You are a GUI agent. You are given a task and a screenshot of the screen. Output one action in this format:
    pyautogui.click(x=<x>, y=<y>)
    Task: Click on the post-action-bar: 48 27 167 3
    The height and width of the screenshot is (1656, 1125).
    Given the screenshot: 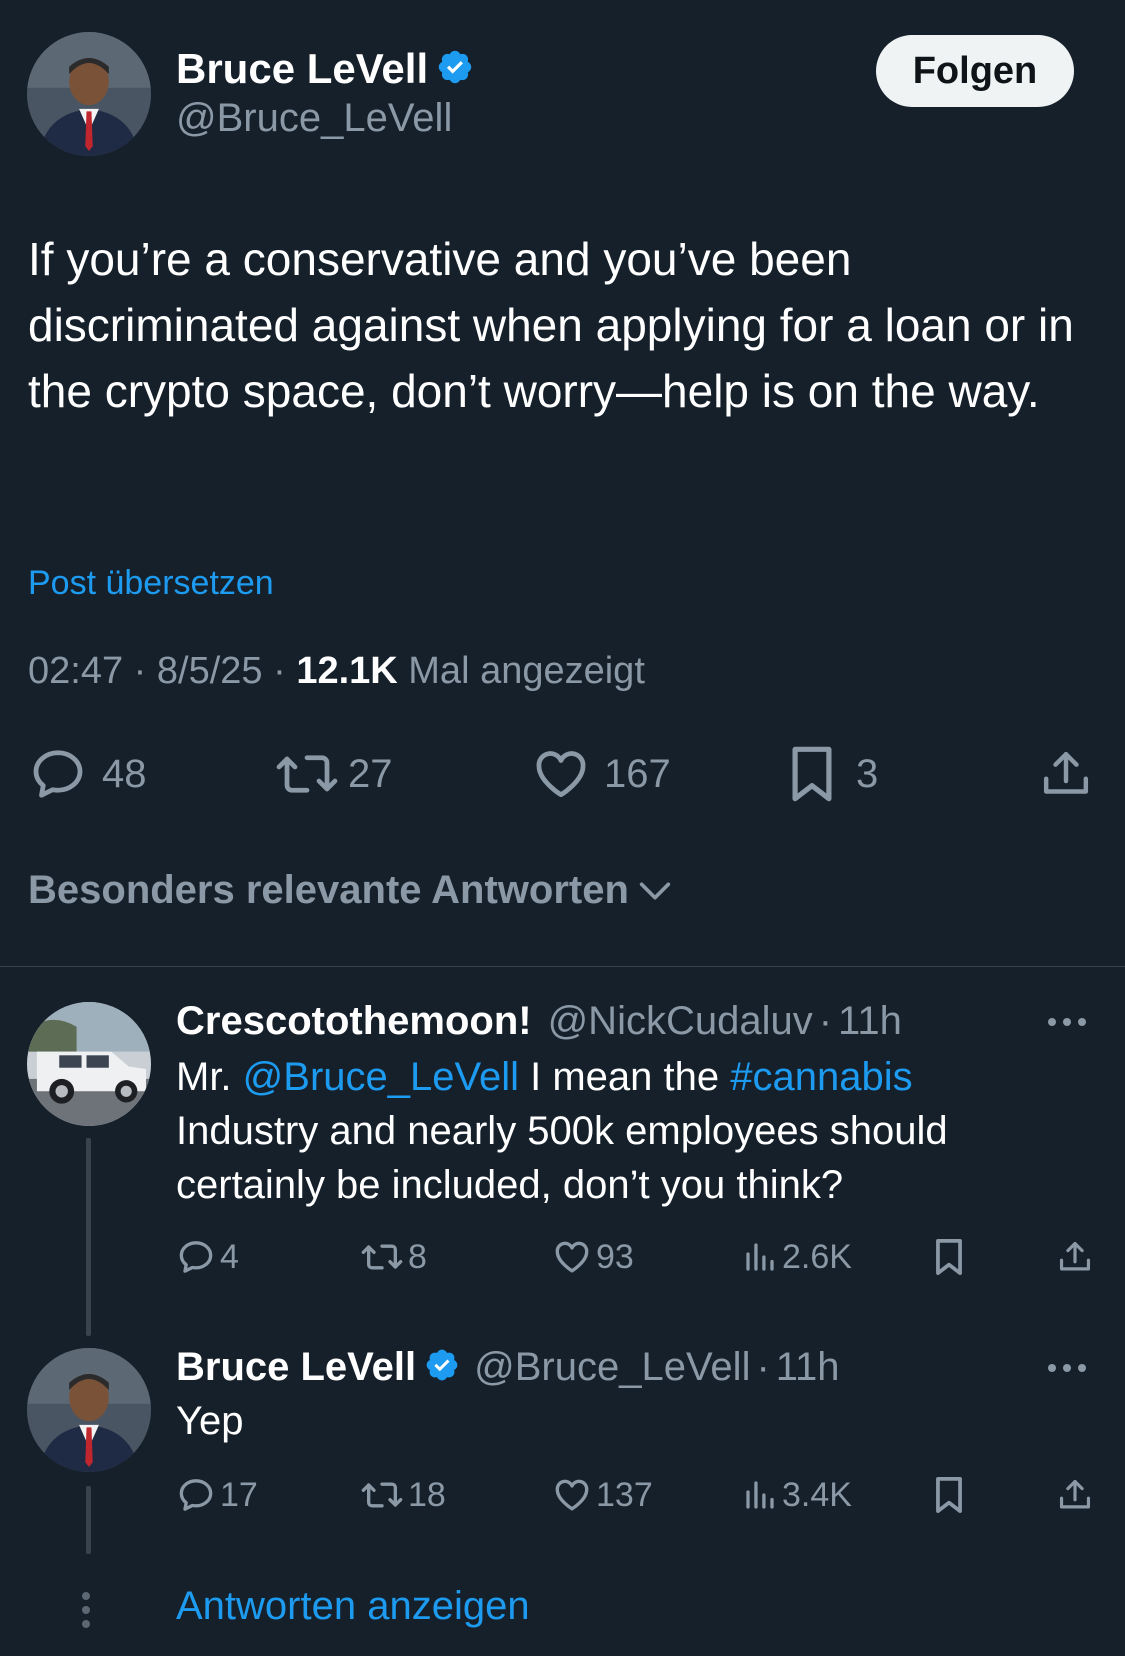 What is the action you would take?
    pyautogui.click(x=562, y=774)
    